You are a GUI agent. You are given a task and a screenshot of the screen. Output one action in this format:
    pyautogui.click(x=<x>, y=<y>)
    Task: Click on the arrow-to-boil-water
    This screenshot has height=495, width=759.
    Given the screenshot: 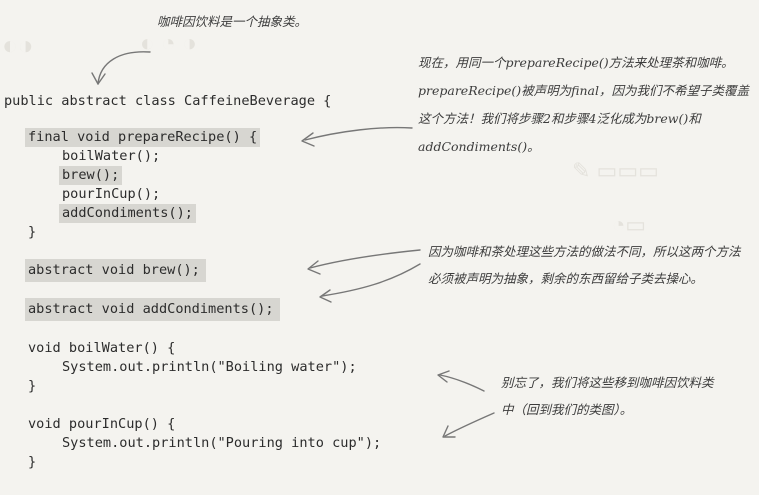 What is the action you would take?
    pyautogui.click(x=461, y=381)
    